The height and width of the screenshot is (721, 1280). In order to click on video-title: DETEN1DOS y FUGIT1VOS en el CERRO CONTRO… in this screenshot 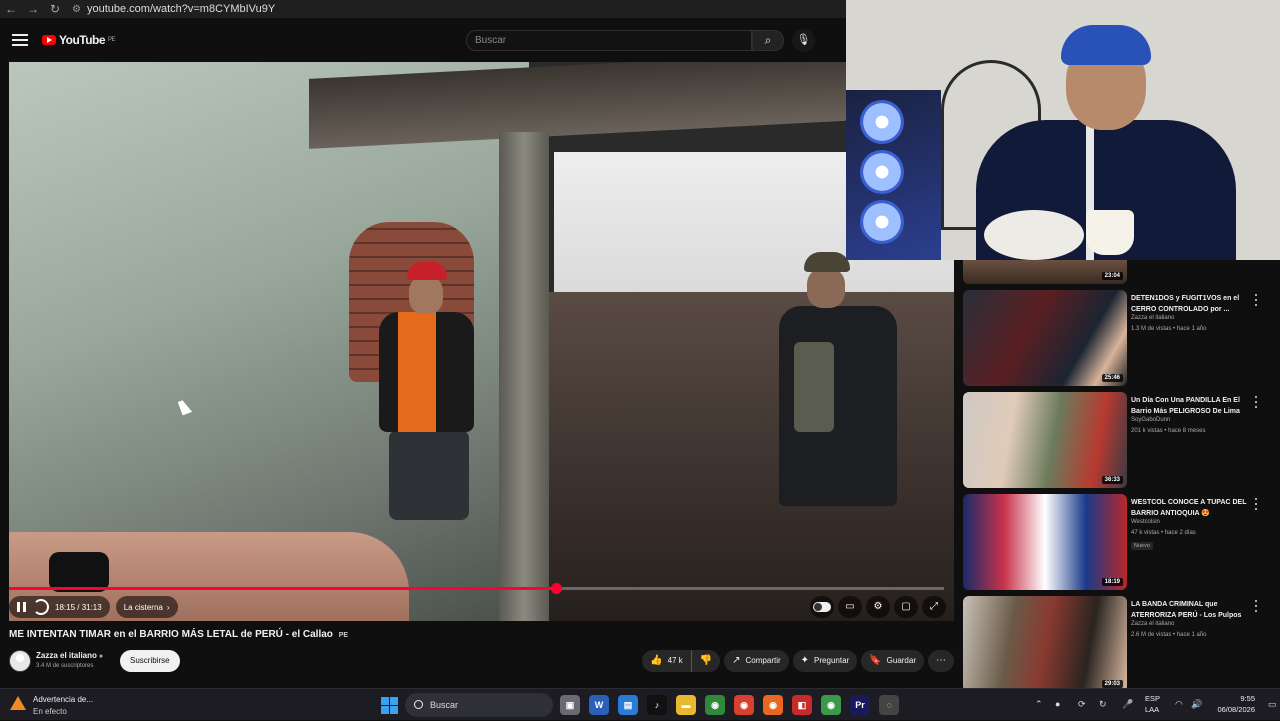, I will do `click(1193, 304)`.